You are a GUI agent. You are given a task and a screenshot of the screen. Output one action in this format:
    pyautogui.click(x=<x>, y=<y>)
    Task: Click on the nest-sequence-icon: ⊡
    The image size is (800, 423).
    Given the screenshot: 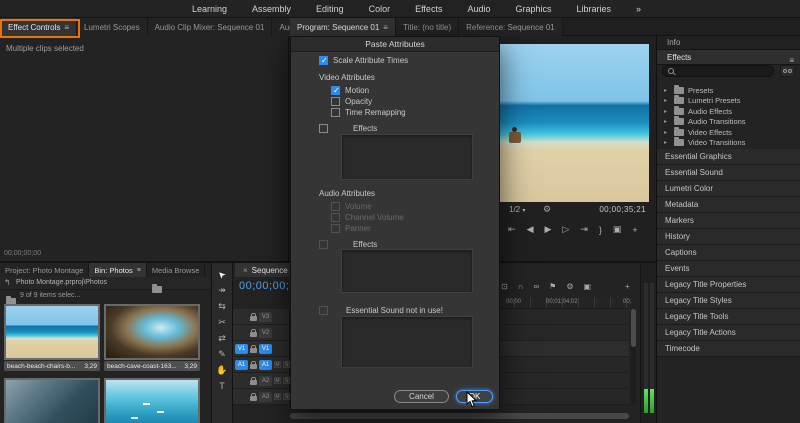 What is the action you would take?
    pyautogui.click(x=504, y=286)
    